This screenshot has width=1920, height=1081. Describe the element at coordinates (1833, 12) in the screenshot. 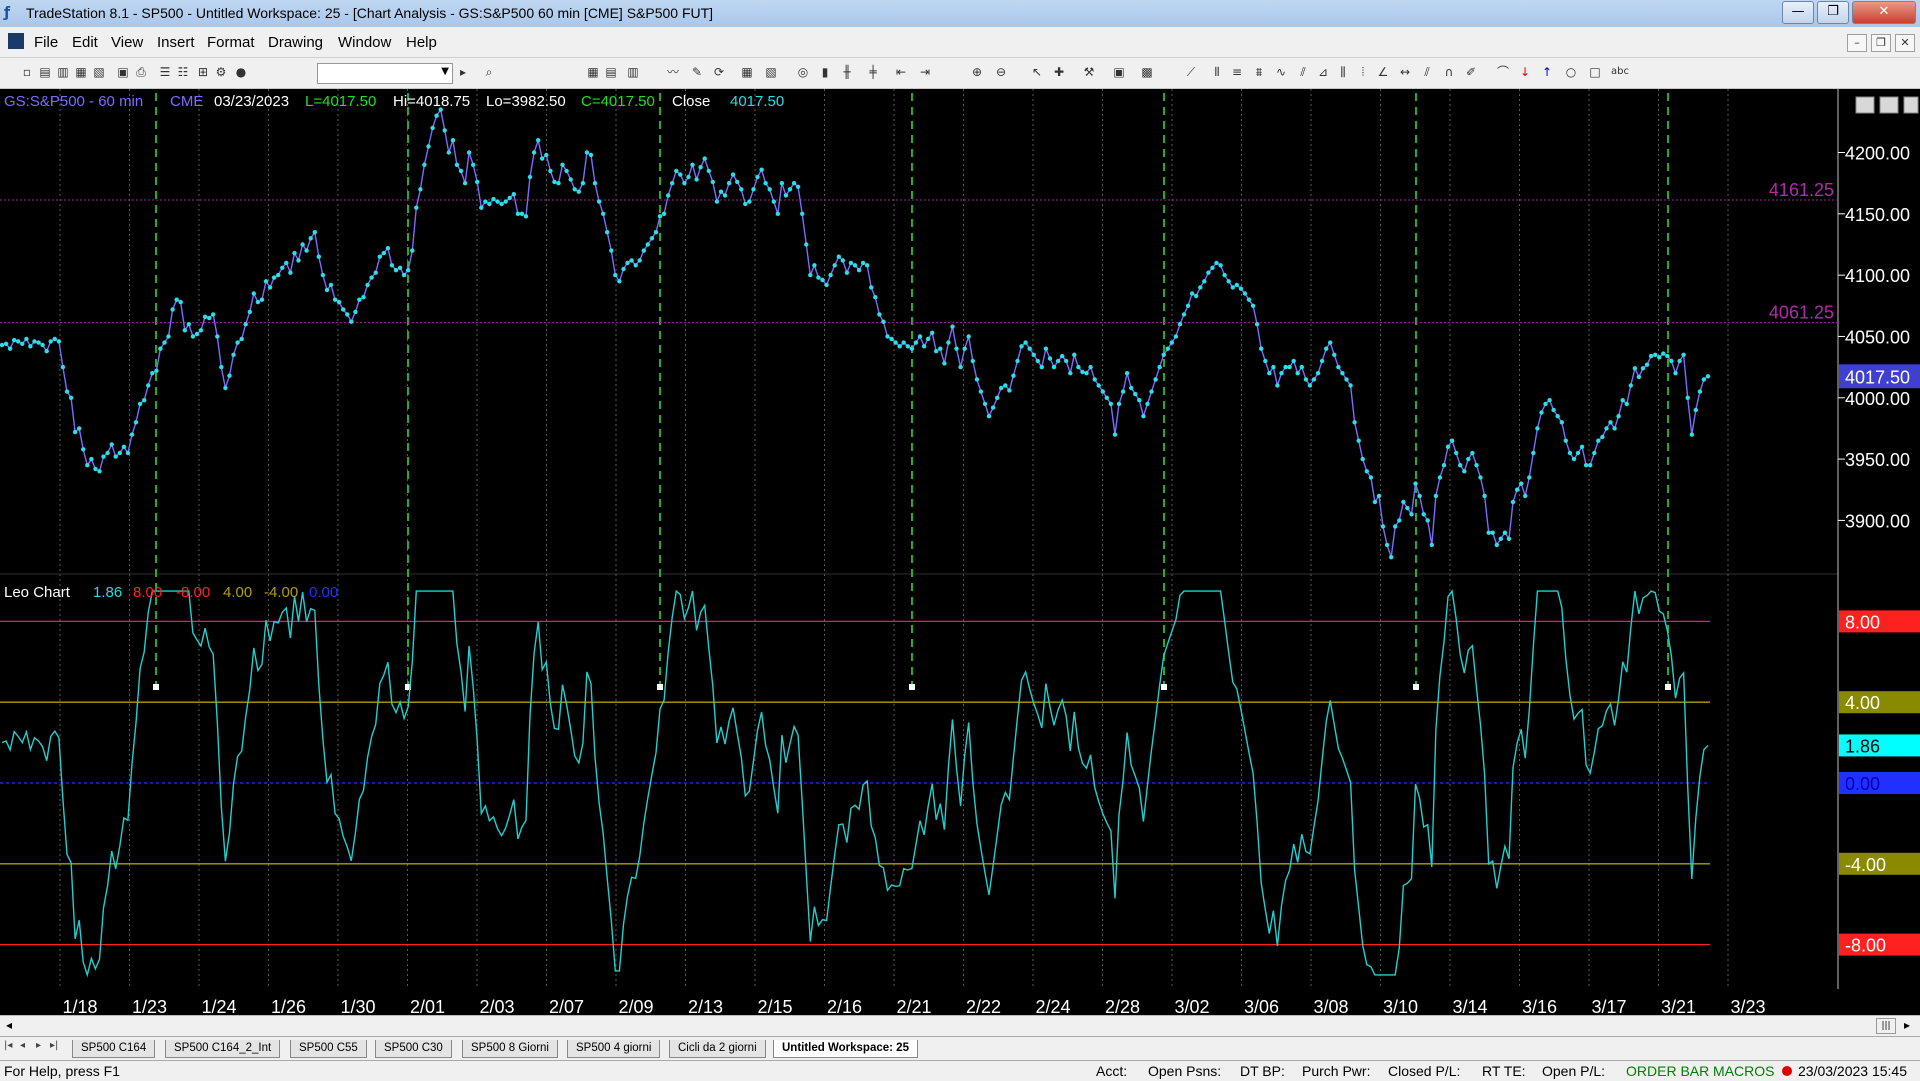

I see `maximize-button: ❐` at that location.